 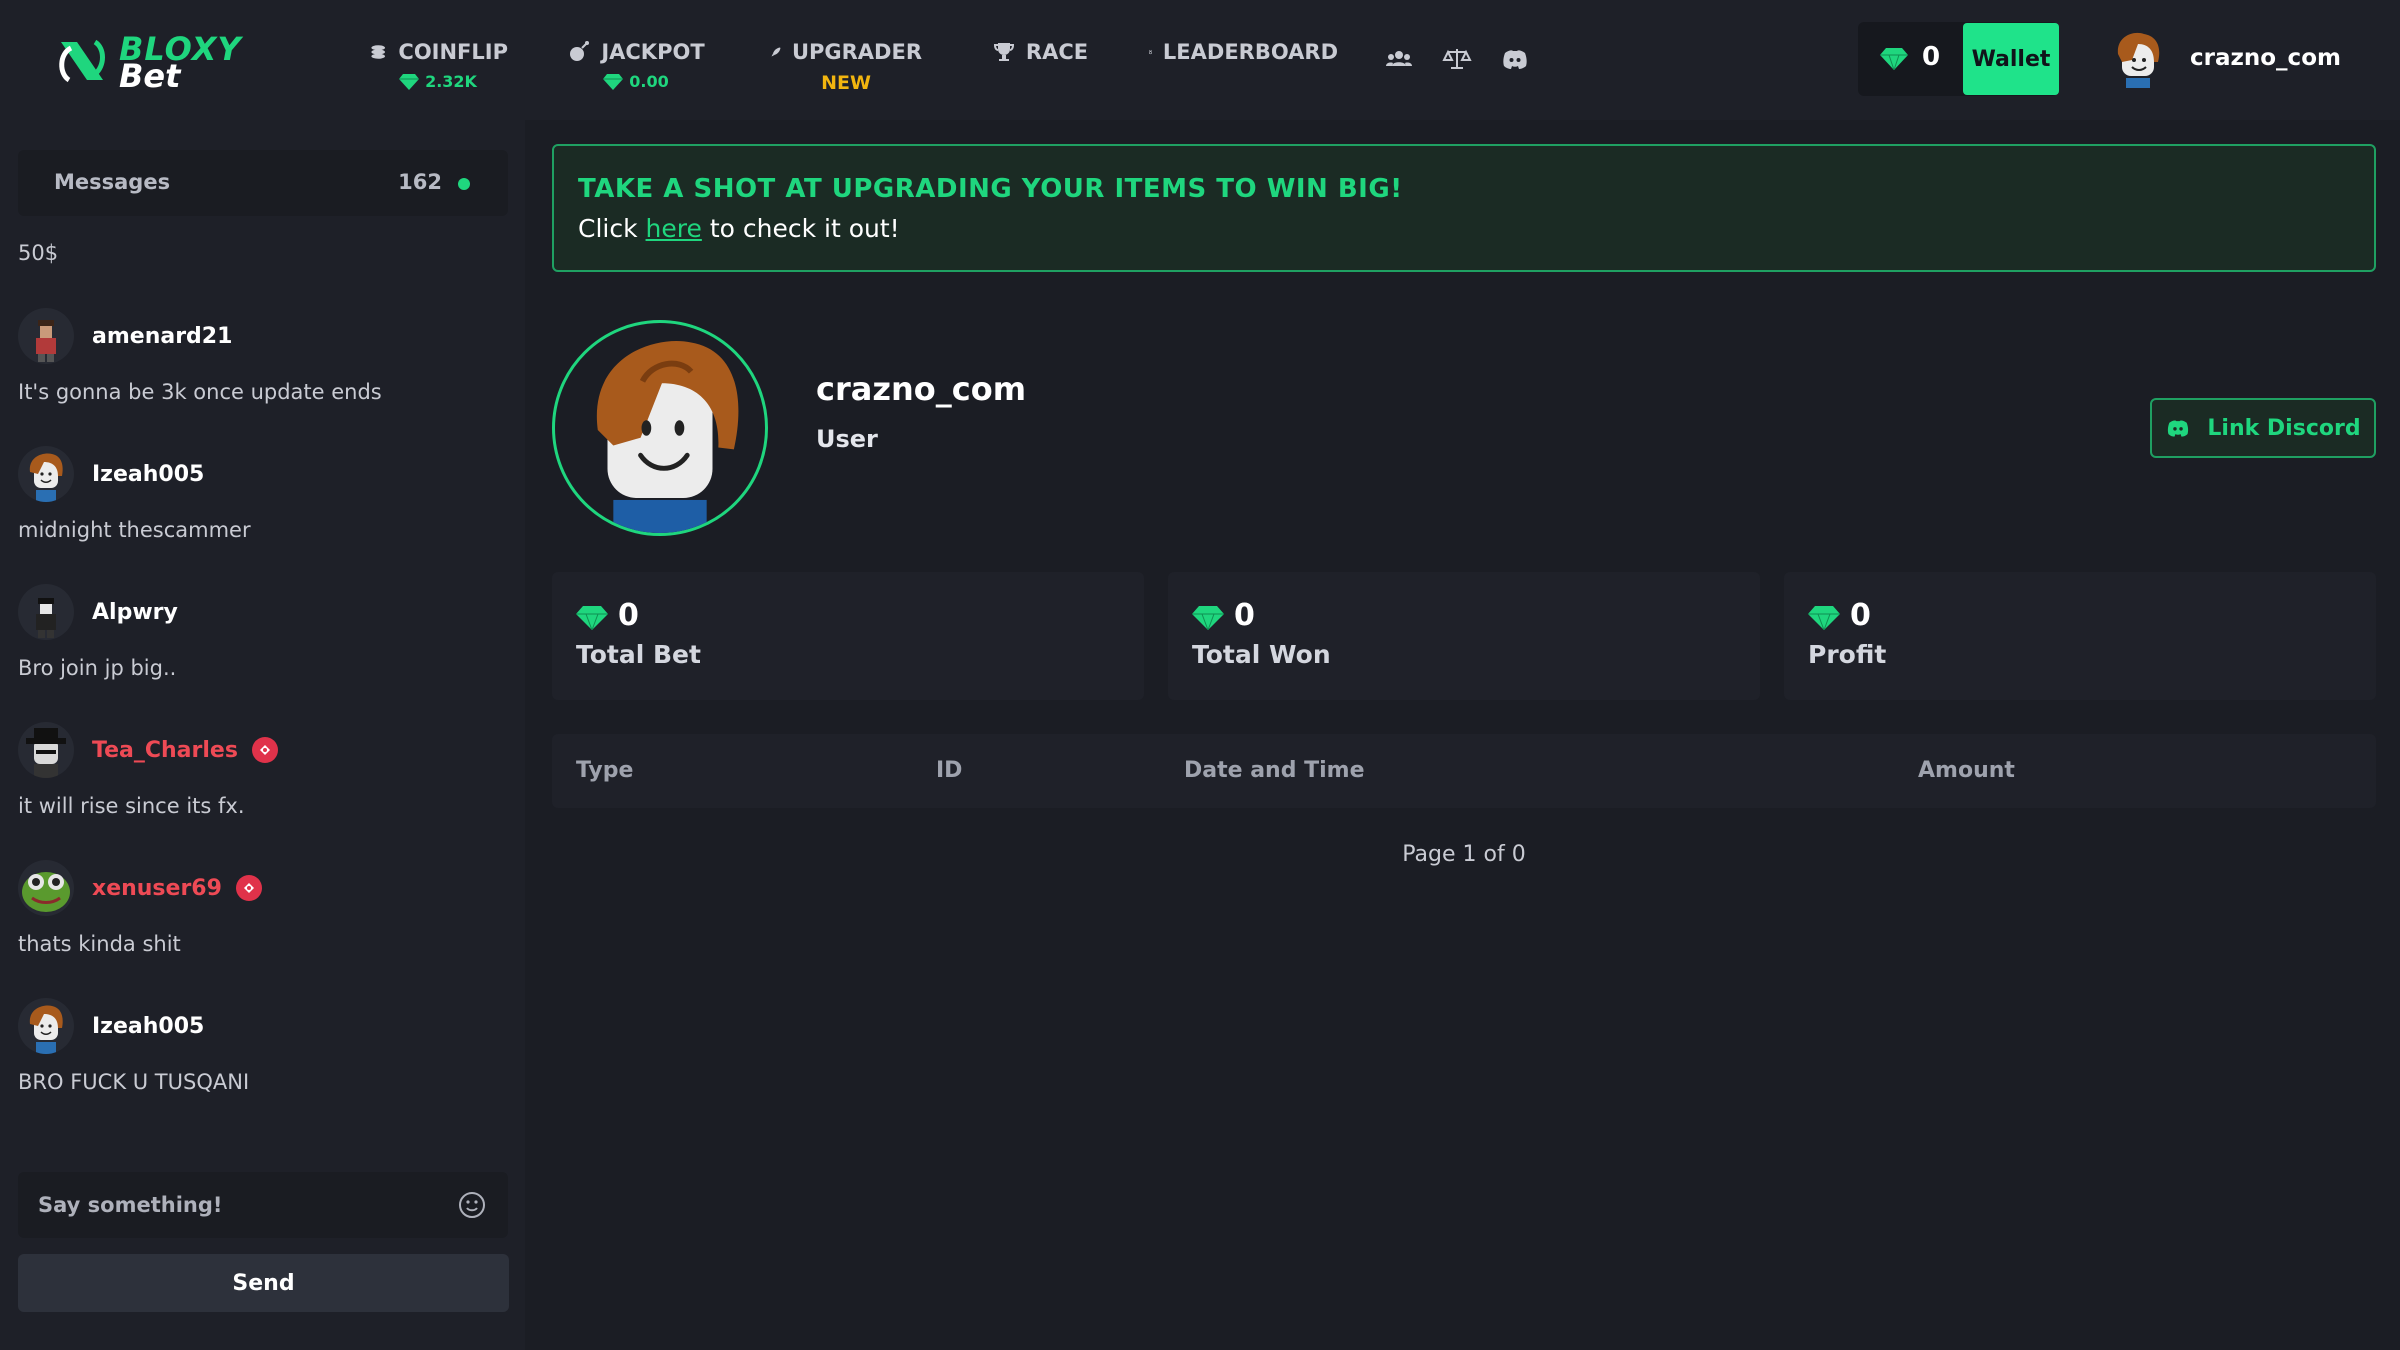 What do you see at coordinates (378, 52) in the screenshot?
I see `coins-icon` at bounding box center [378, 52].